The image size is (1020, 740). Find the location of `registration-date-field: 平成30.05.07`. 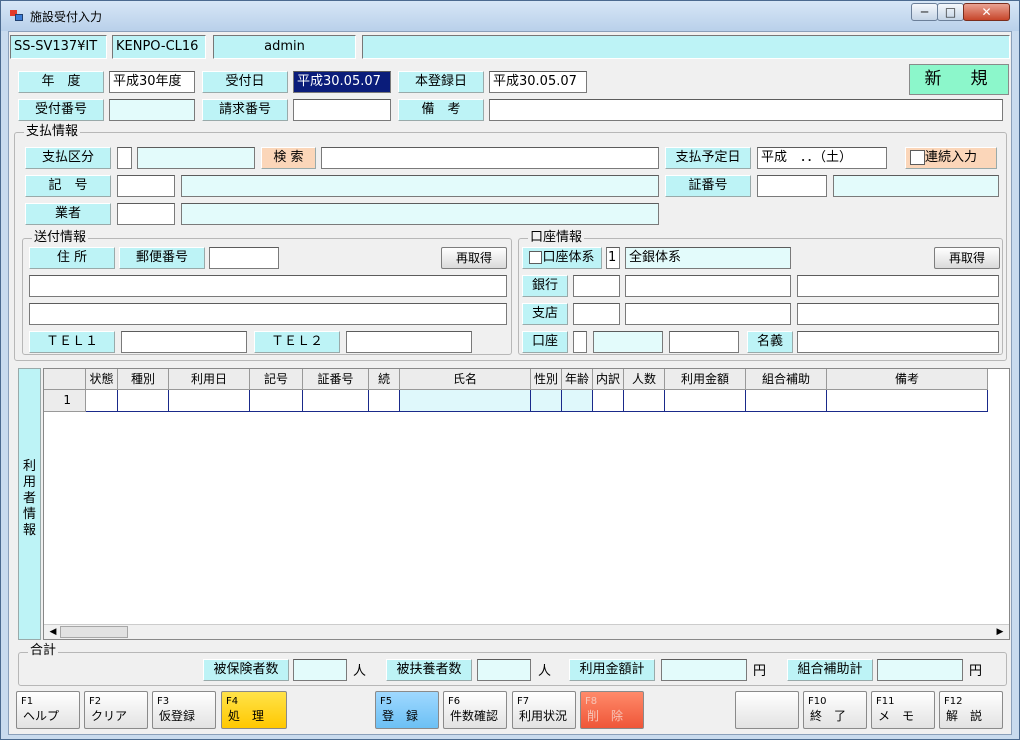

registration-date-field: 平成30.05.07 is located at coordinates (538, 82).